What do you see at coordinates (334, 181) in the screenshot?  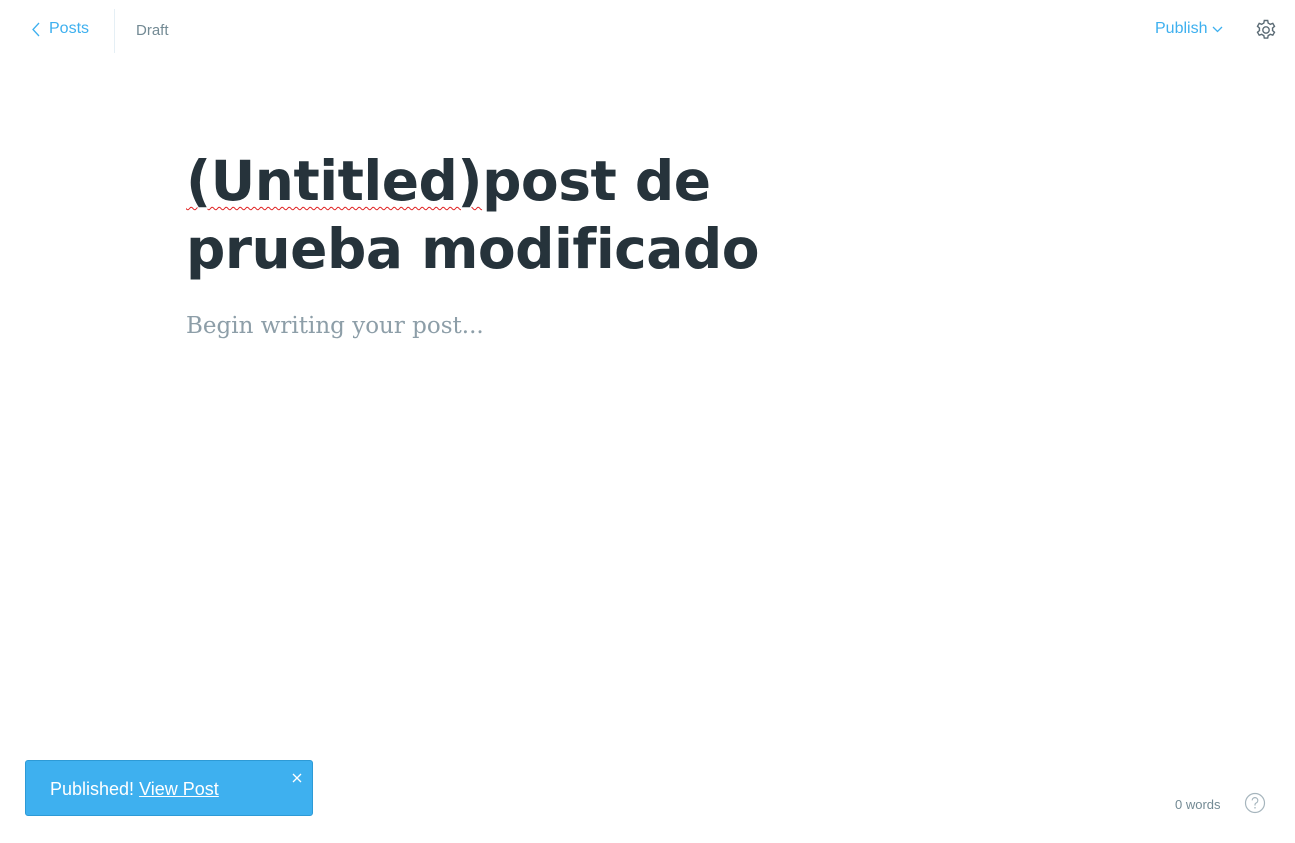 I see `misspelled-word: (Untitled)` at bounding box center [334, 181].